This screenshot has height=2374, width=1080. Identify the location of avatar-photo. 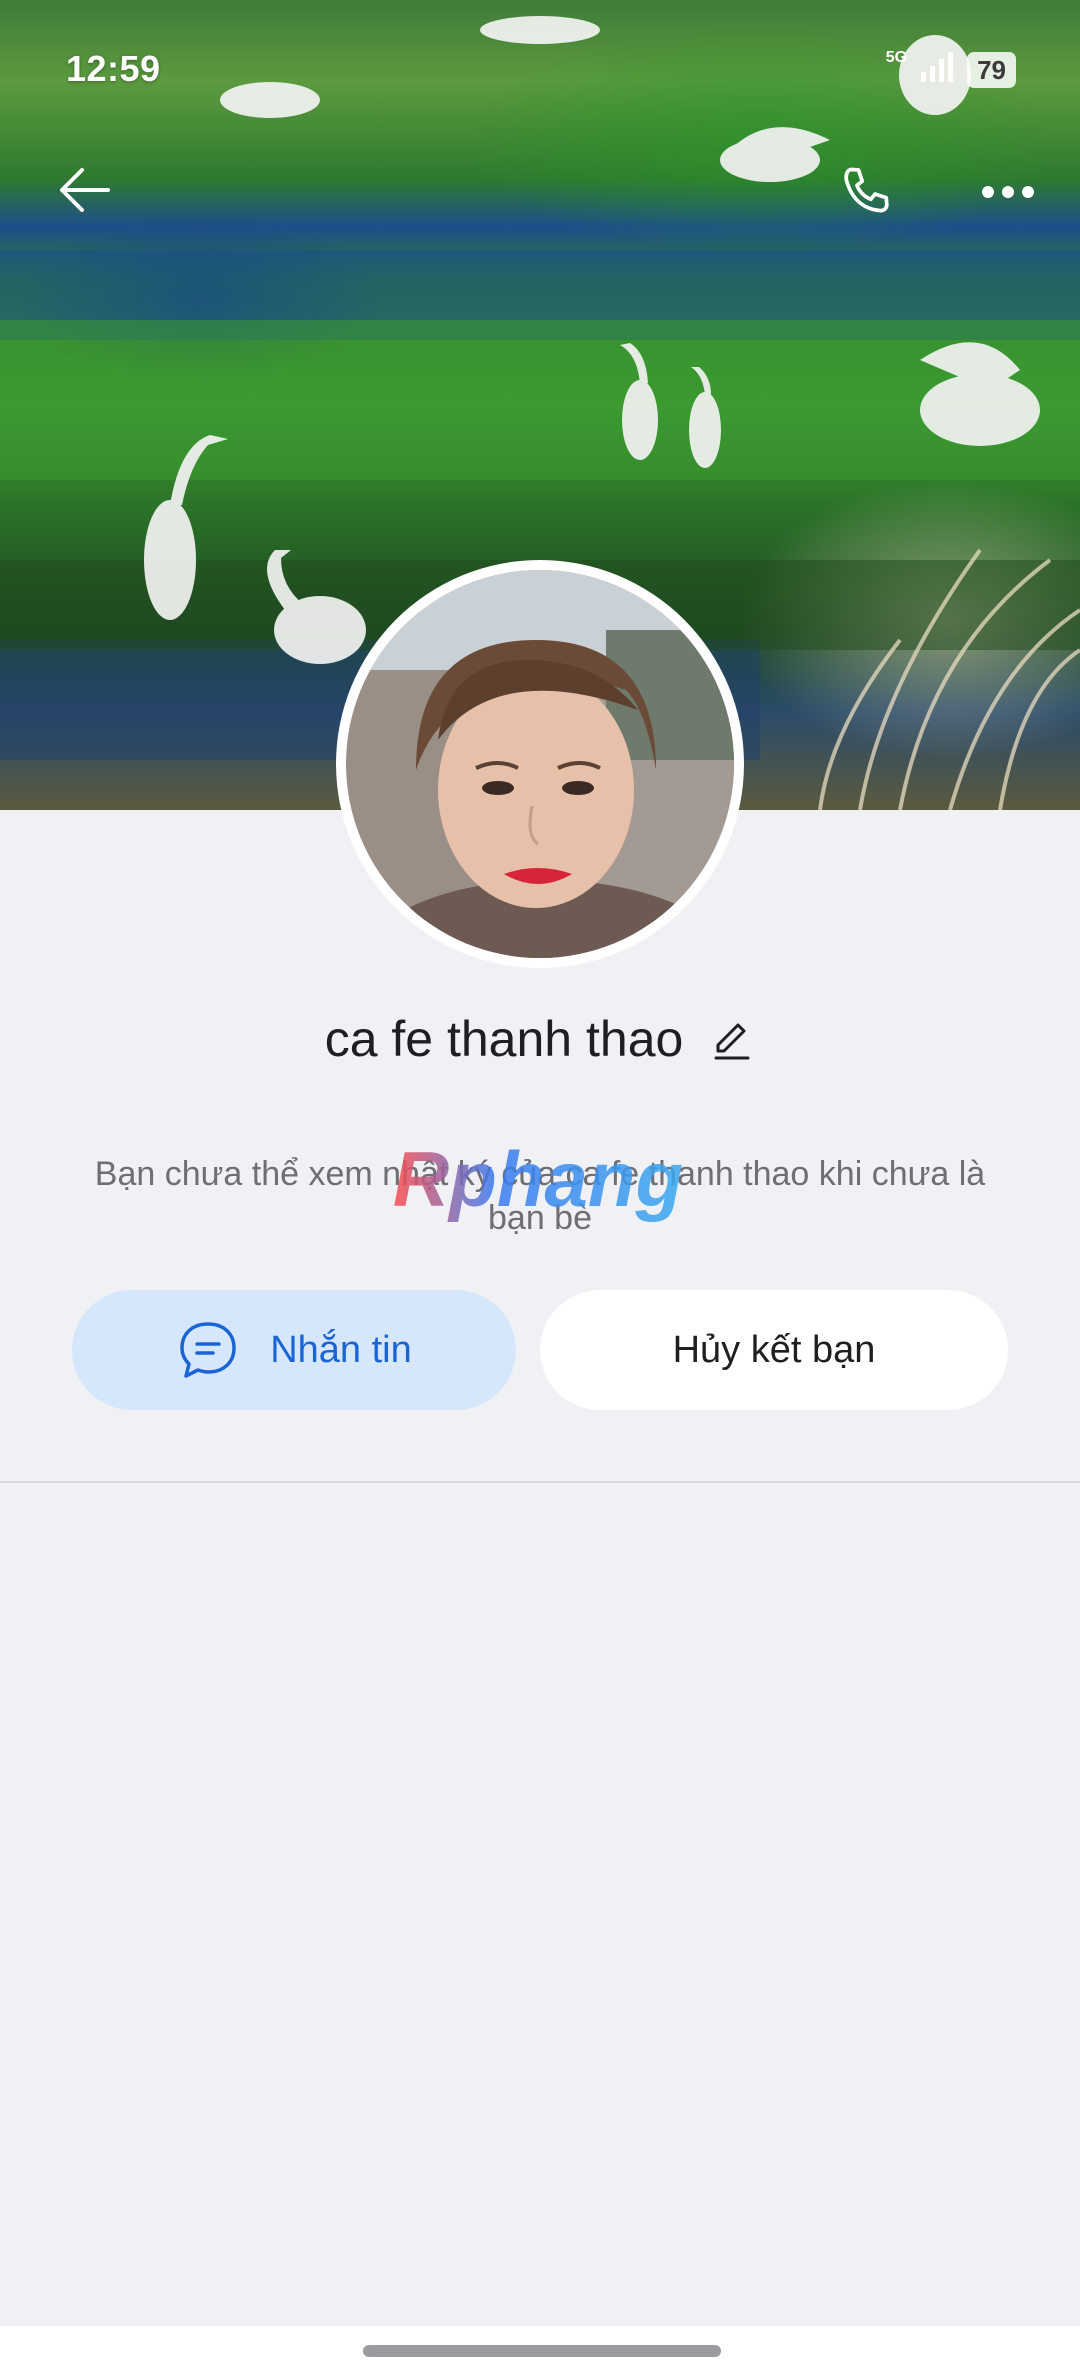
(540, 764).